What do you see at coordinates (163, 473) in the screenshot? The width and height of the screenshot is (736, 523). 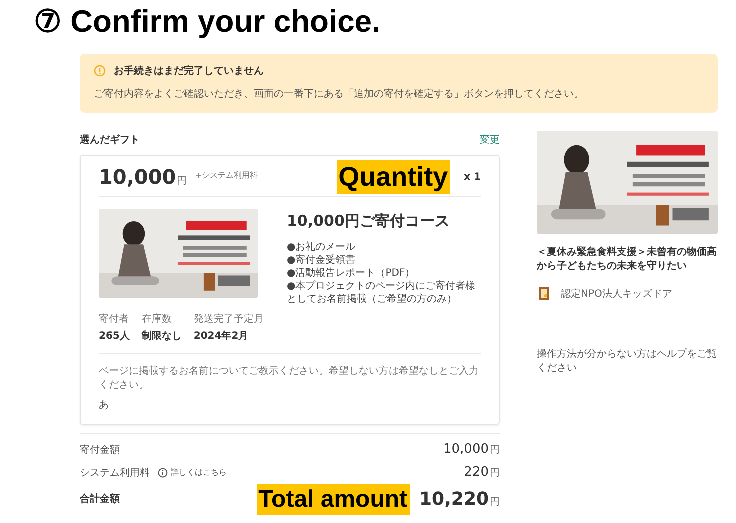 I see `info-icon` at bounding box center [163, 473].